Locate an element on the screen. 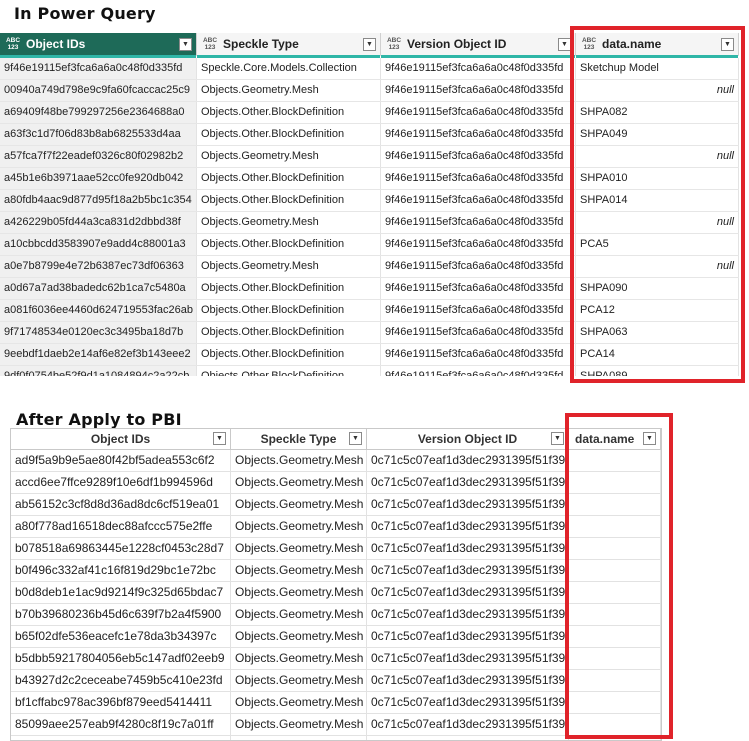 This screenshot has width=749, height=741. table-cell: SHPA049 is located at coordinates (657, 134).